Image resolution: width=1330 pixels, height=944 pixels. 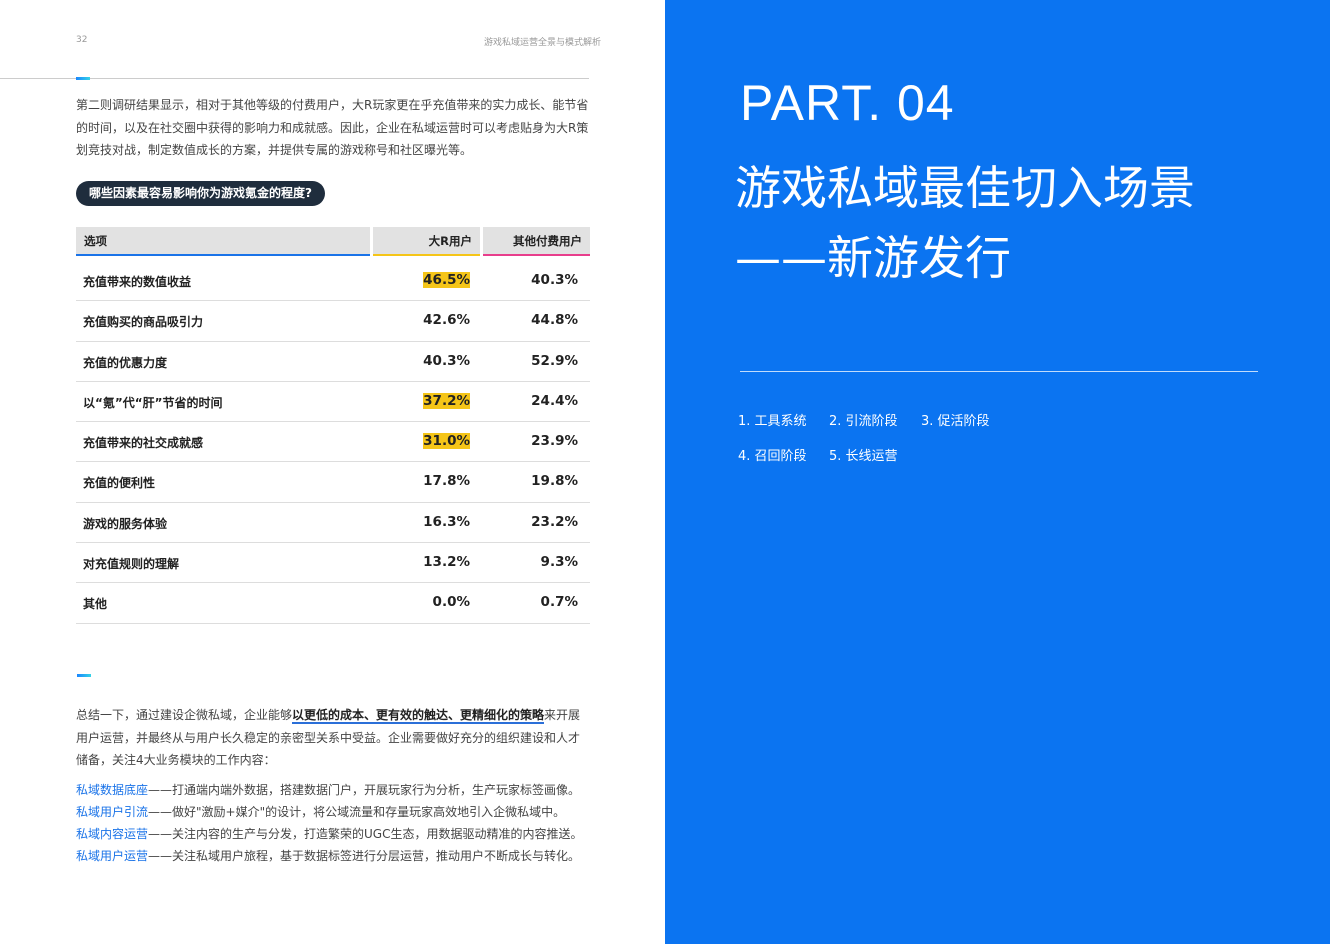 I want to click on summary-emphasis: 以更低的成本、更有效的触达、更精细化的策略, so click(x=418, y=716).